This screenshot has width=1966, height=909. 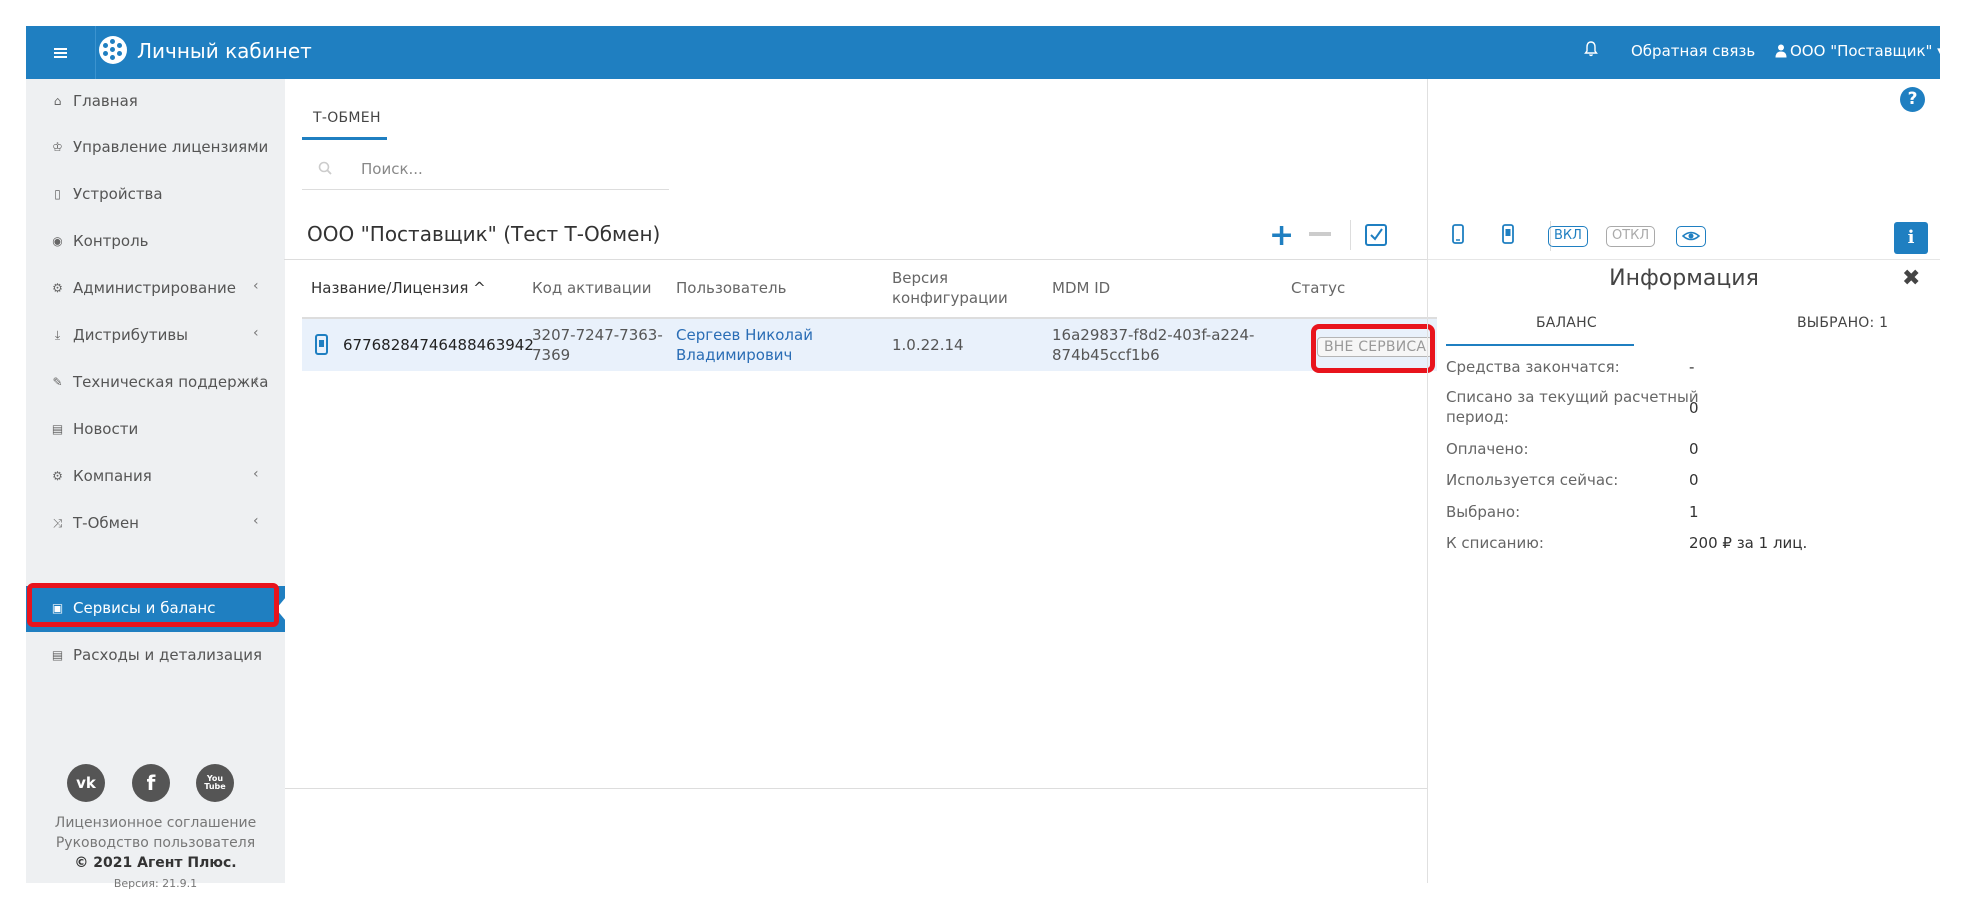 What do you see at coordinates (57, 476) in the screenshot?
I see `gear-icon: ⚙` at bounding box center [57, 476].